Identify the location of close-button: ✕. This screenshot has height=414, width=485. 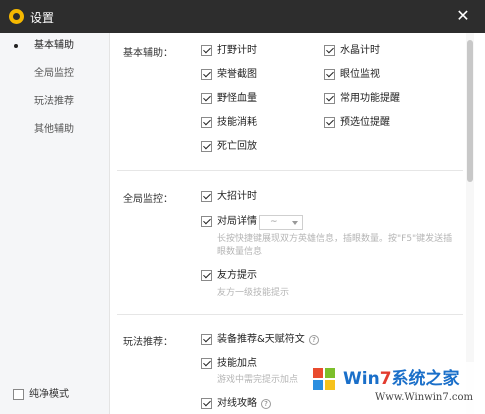
(463, 16).